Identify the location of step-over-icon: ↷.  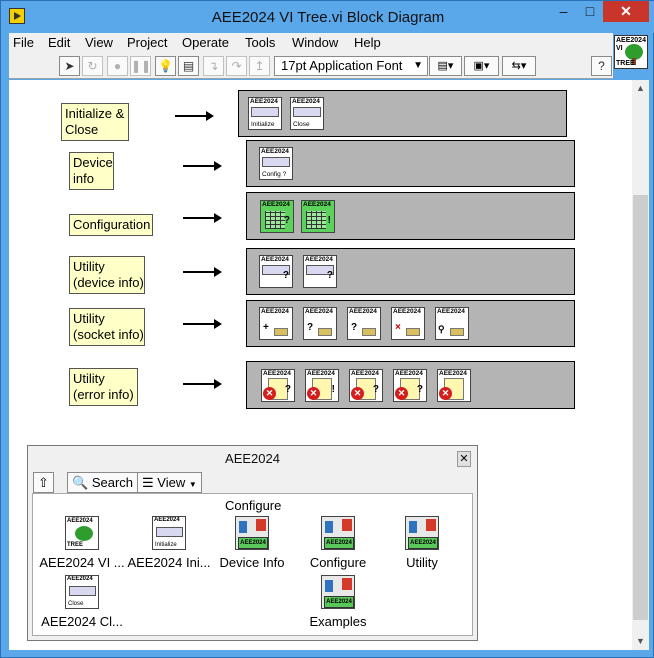
(236, 66).